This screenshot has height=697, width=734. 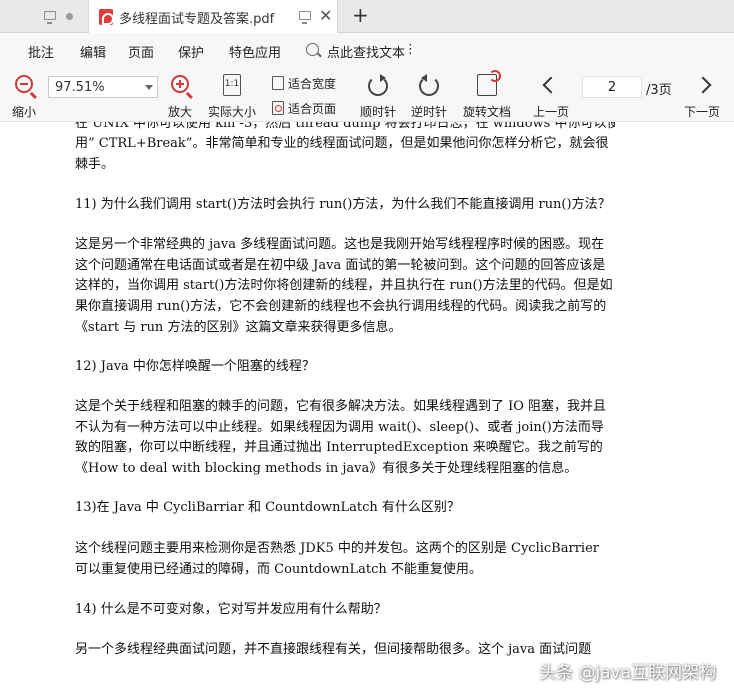 I want to click on tab-active-document: 多线程面试专题及答案.pdf ✕, so click(x=213, y=16).